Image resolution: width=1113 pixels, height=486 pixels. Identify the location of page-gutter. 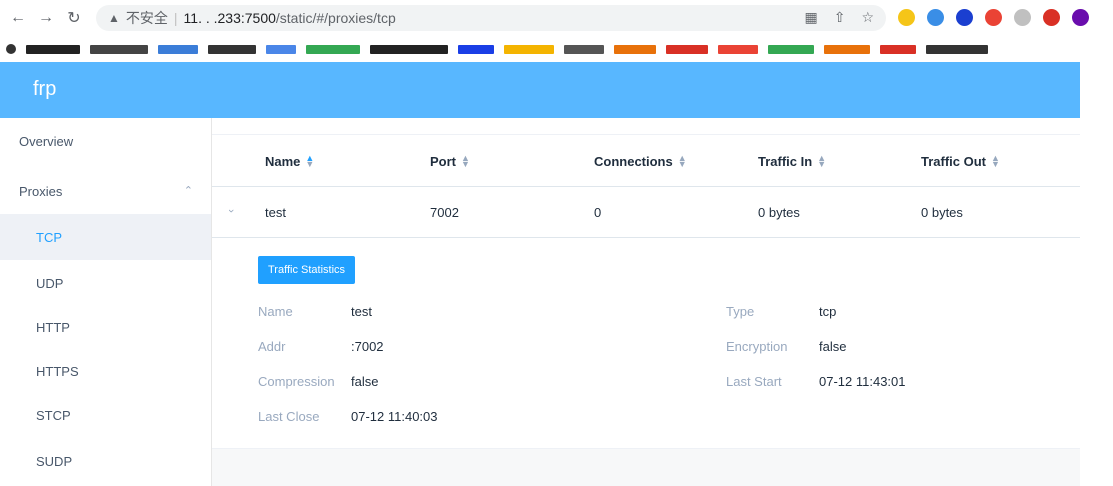
(1096, 274).